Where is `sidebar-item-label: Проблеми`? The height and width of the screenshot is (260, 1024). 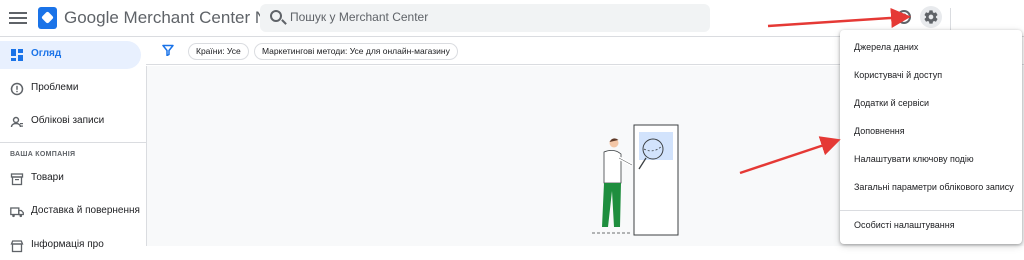 sidebar-item-label: Проблеми is located at coordinates (55, 87).